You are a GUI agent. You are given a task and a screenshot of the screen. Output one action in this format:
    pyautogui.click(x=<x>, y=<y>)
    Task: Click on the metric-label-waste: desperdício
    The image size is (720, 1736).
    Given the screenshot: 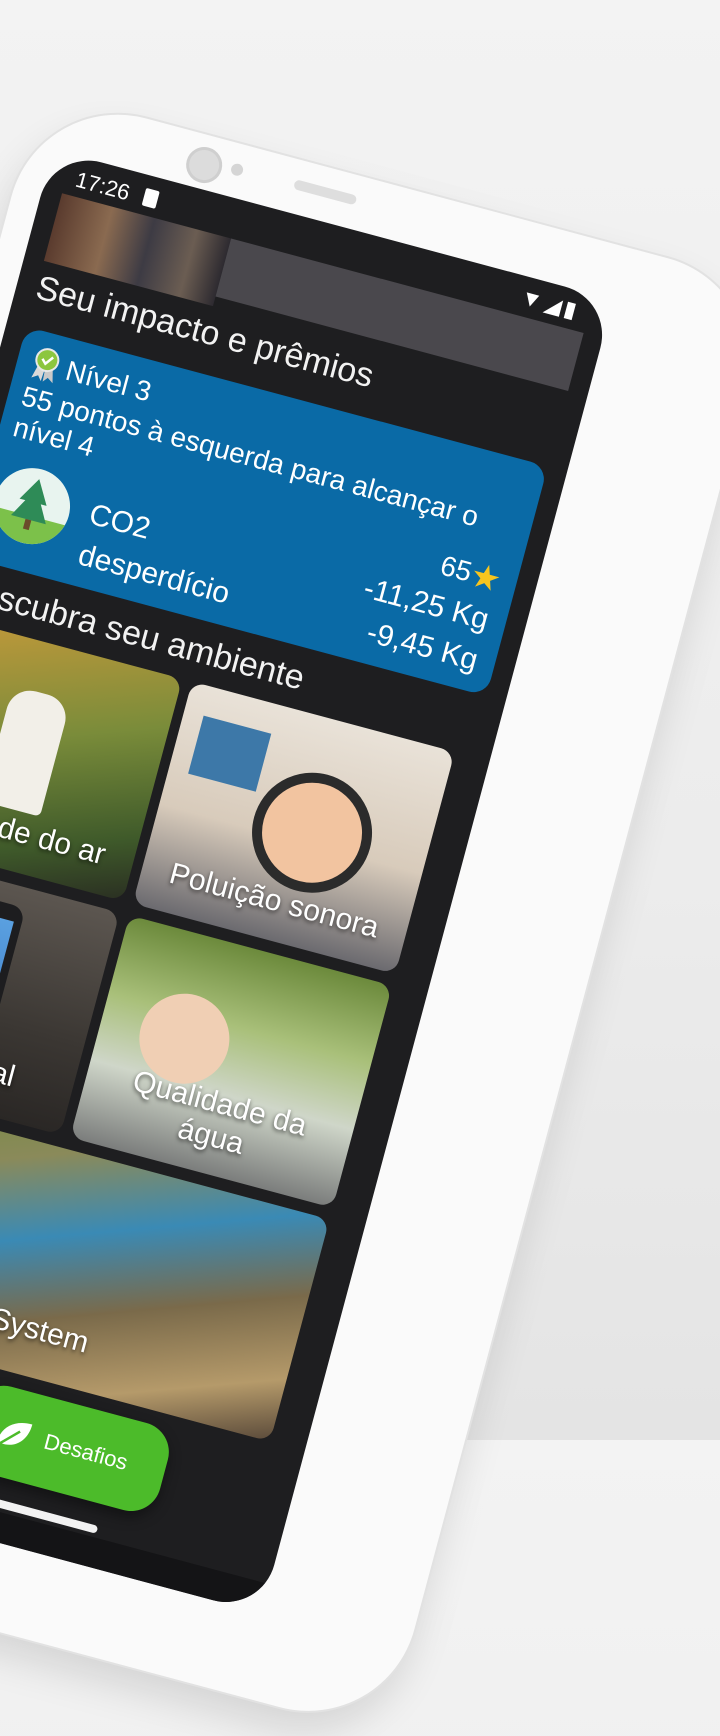 What is the action you would take?
    pyautogui.click(x=154, y=574)
    